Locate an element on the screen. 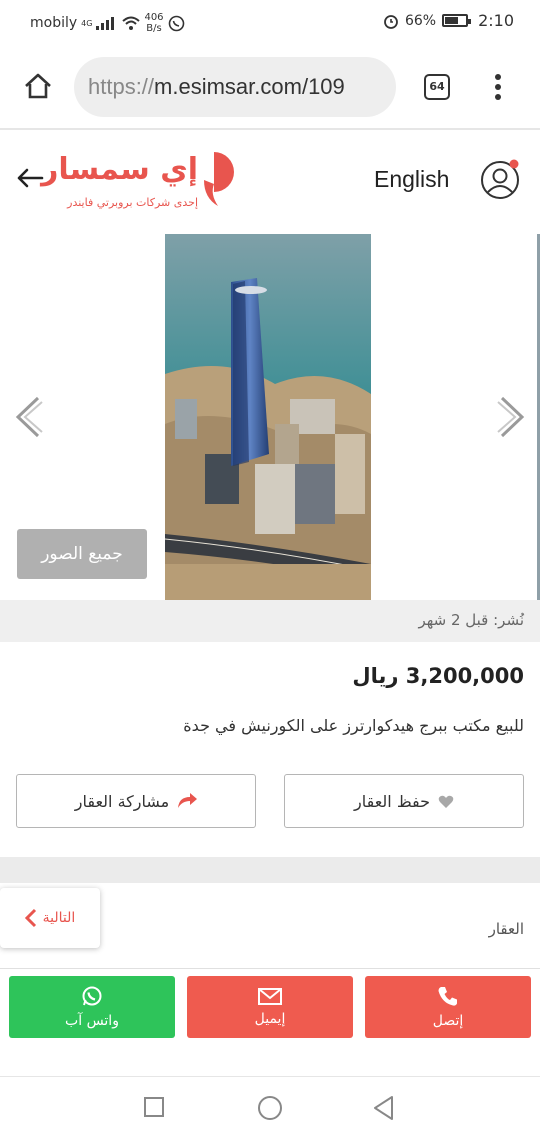 This screenshot has width=540, height=1140. address-bar: https://m.esimsar.com/109 is located at coordinates (235, 87).